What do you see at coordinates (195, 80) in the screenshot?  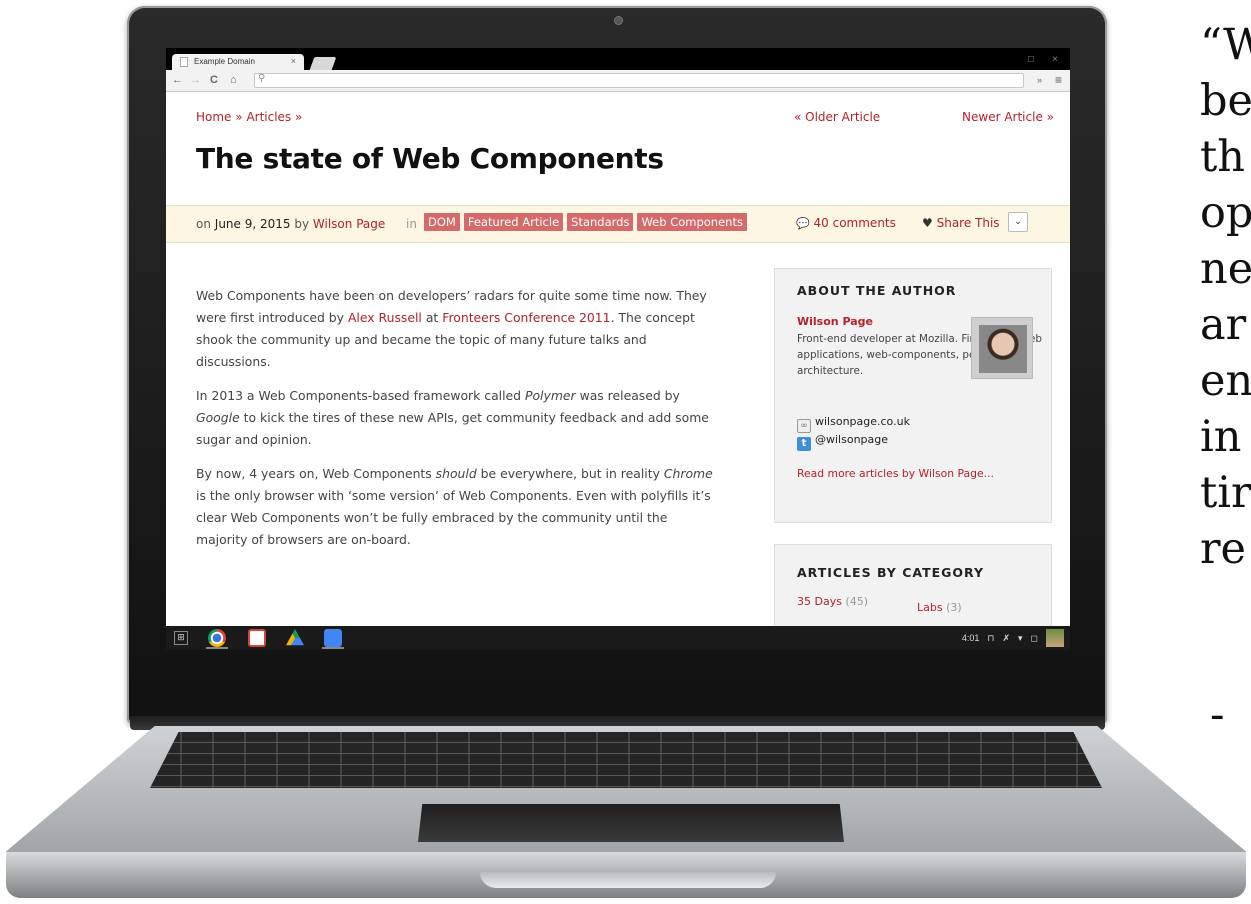 I see `forward-icon: →` at bounding box center [195, 80].